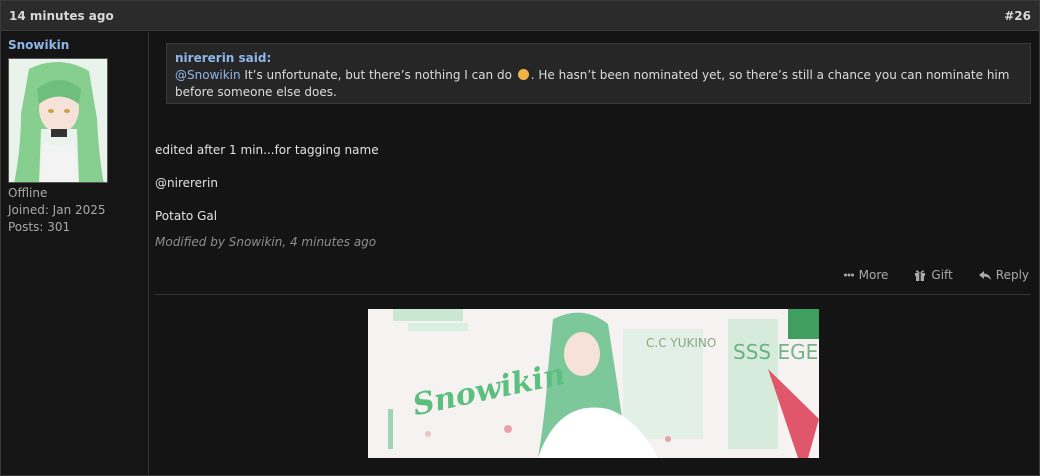  I want to click on username-link: Snowikin, so click(78, 45).